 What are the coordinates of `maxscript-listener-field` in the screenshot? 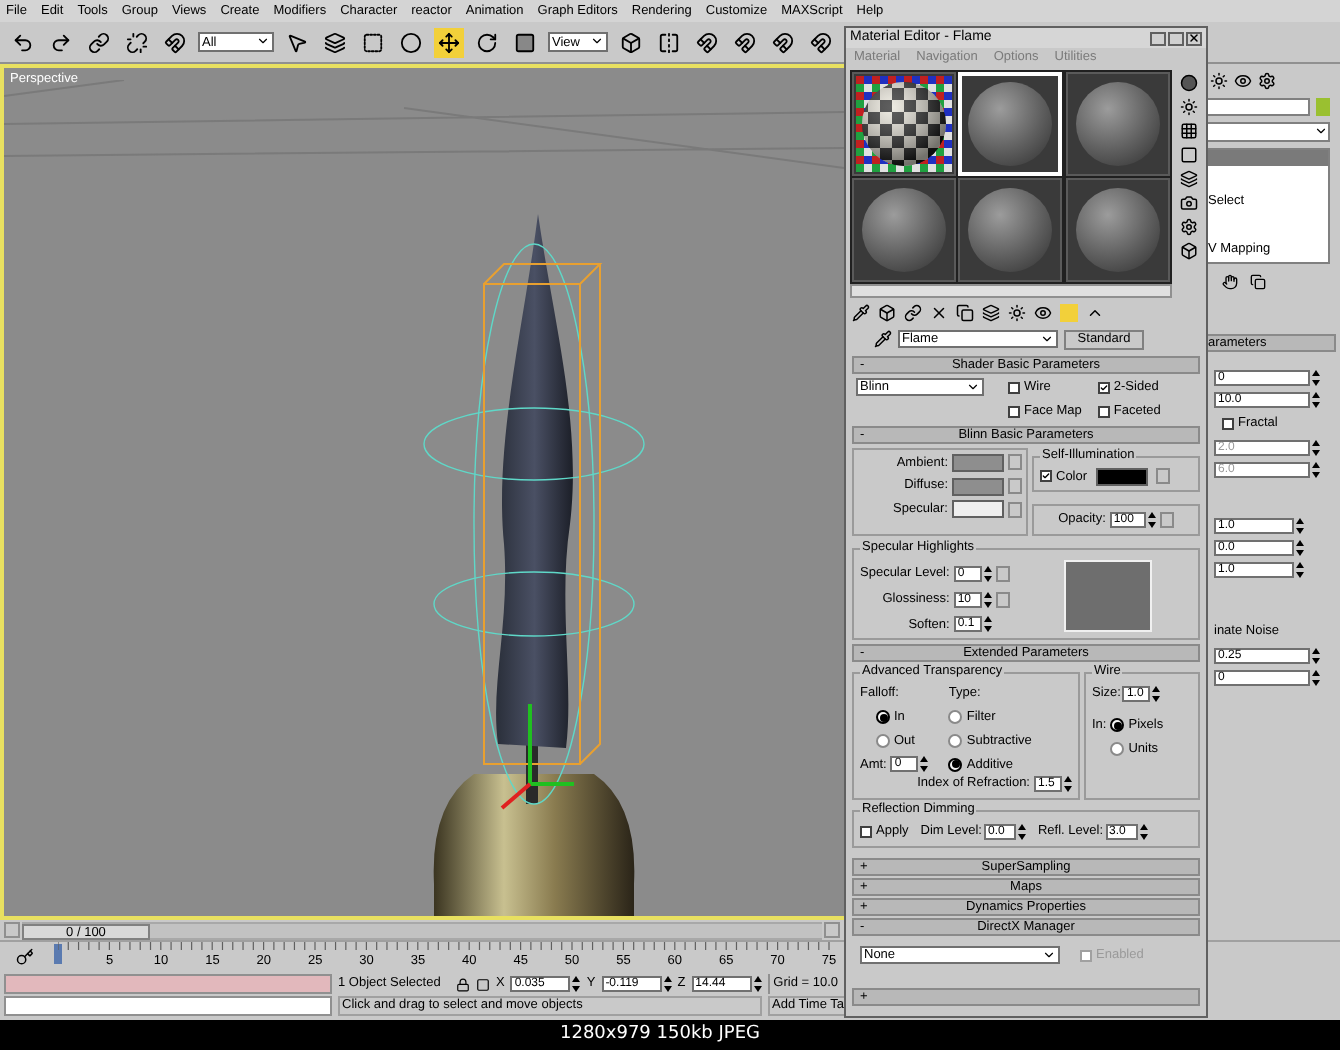 It's located at (168, 984).